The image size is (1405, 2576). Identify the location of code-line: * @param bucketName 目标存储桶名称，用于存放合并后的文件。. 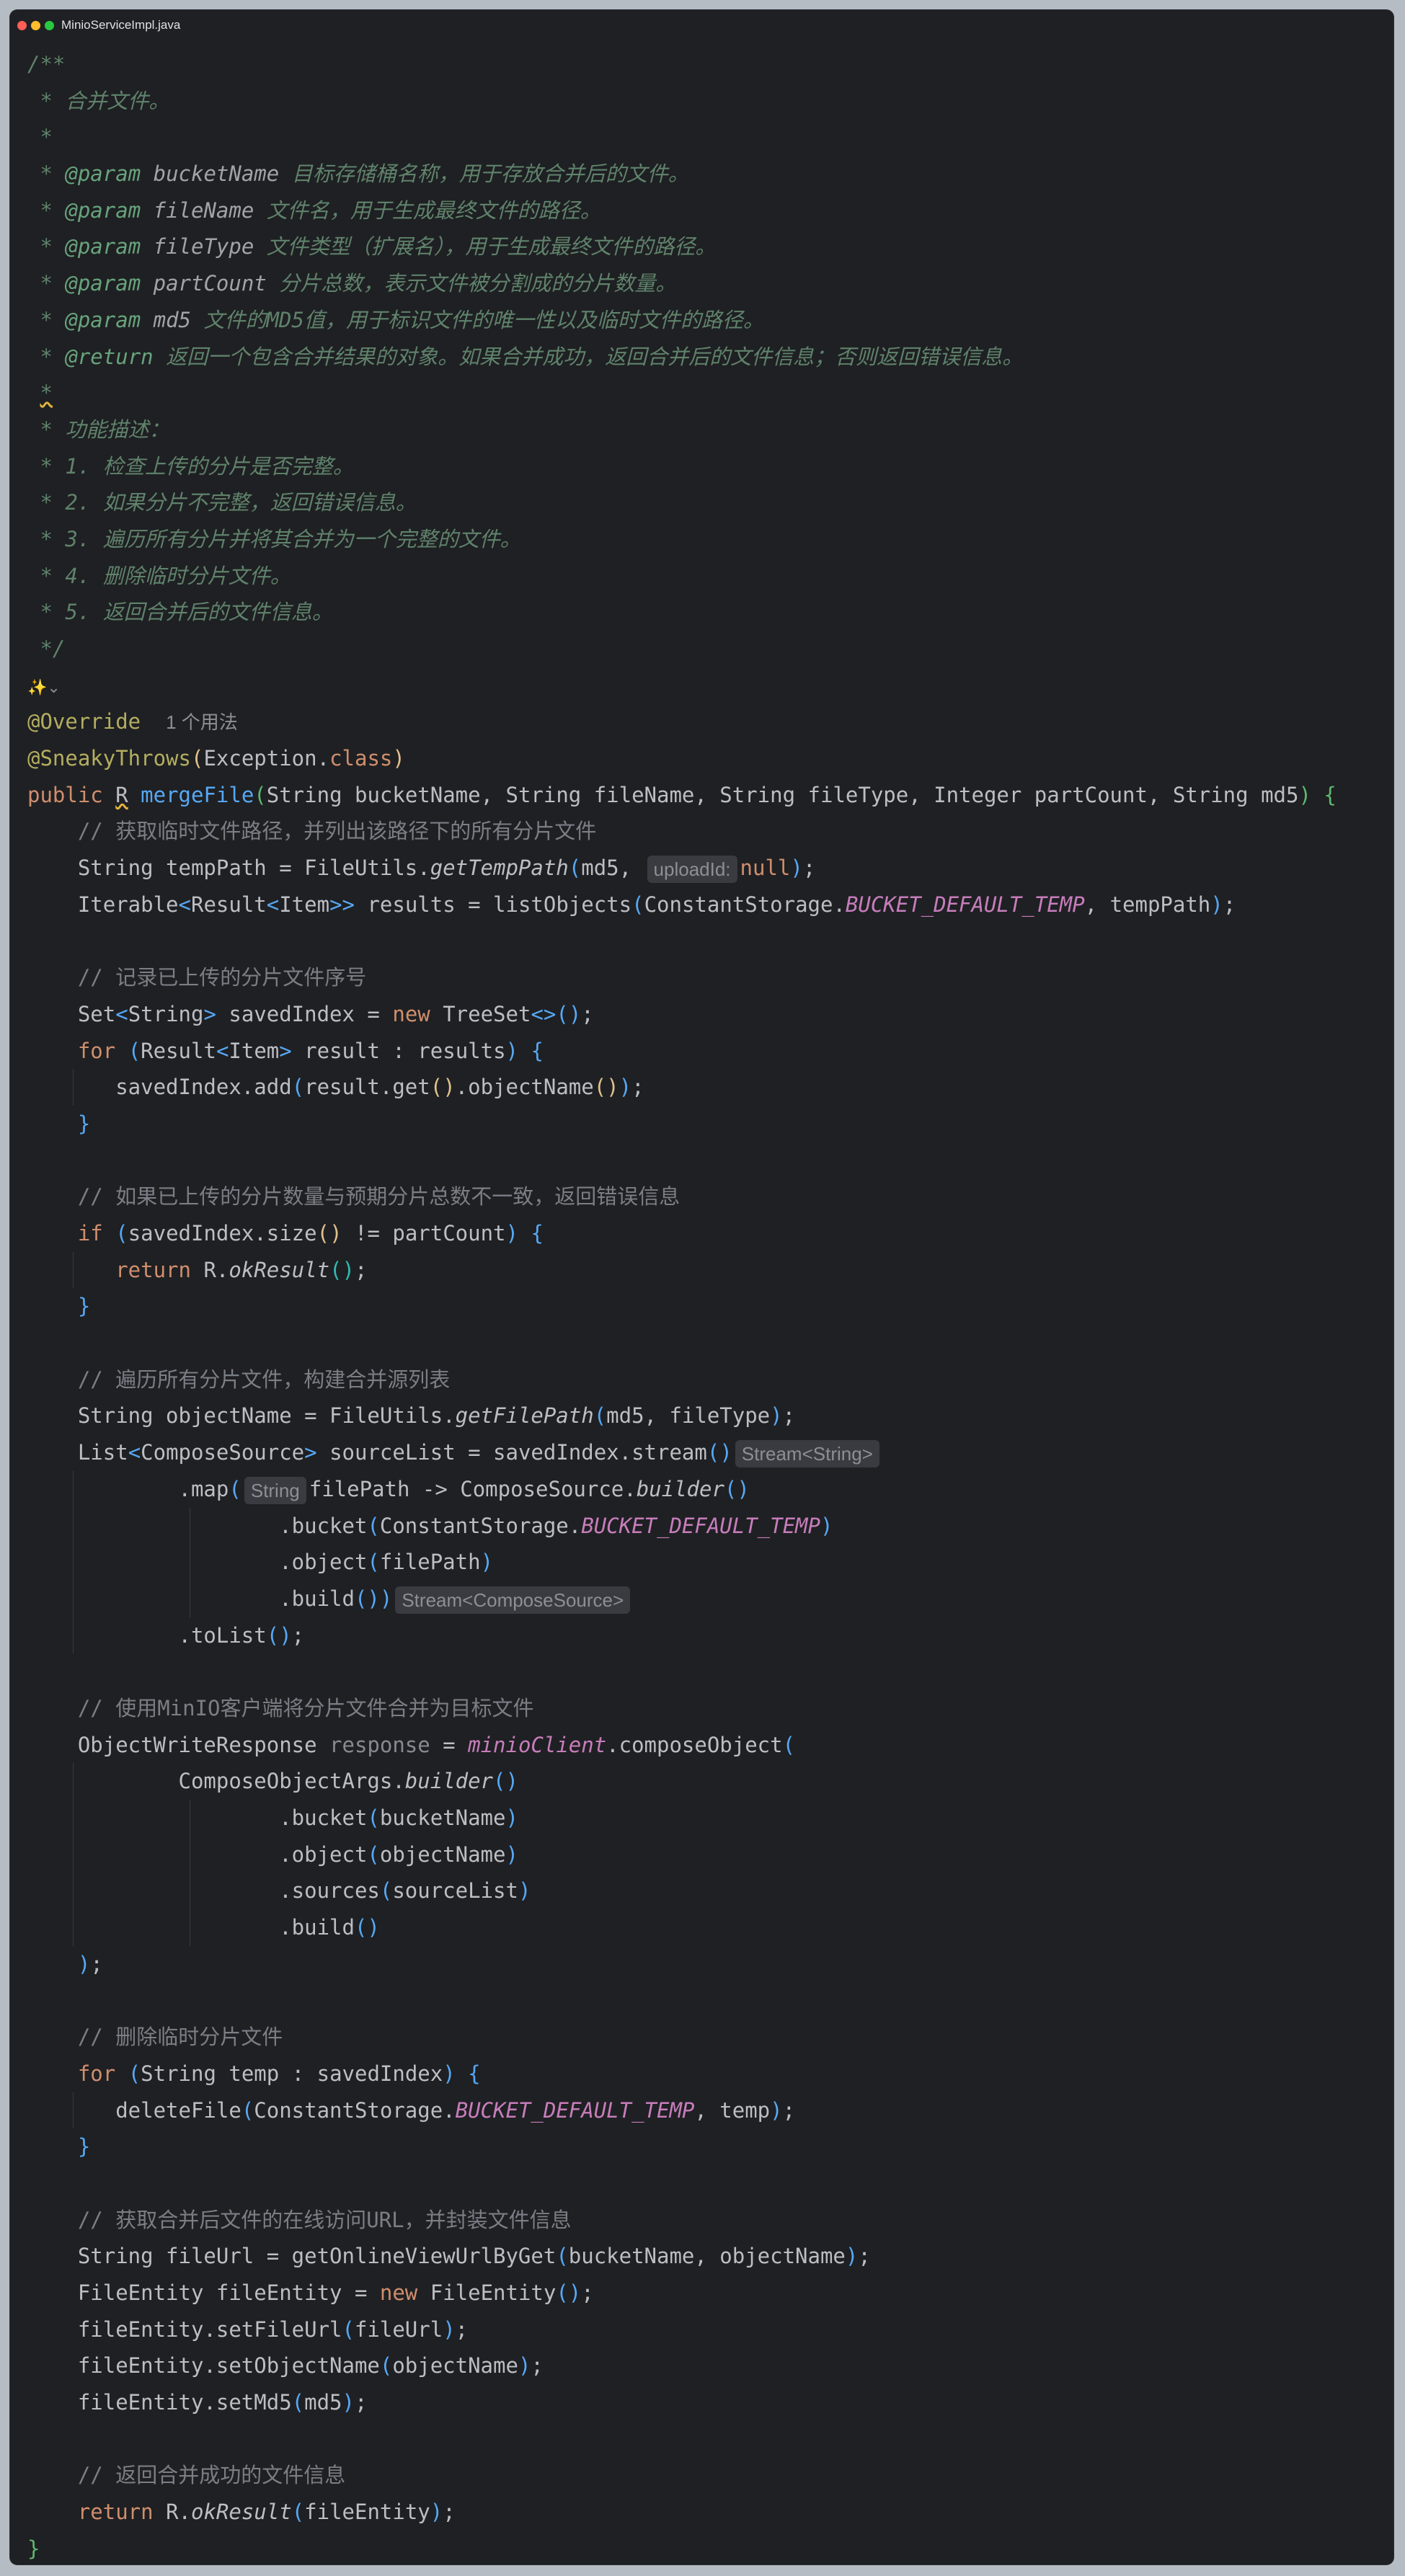
(358, 174).